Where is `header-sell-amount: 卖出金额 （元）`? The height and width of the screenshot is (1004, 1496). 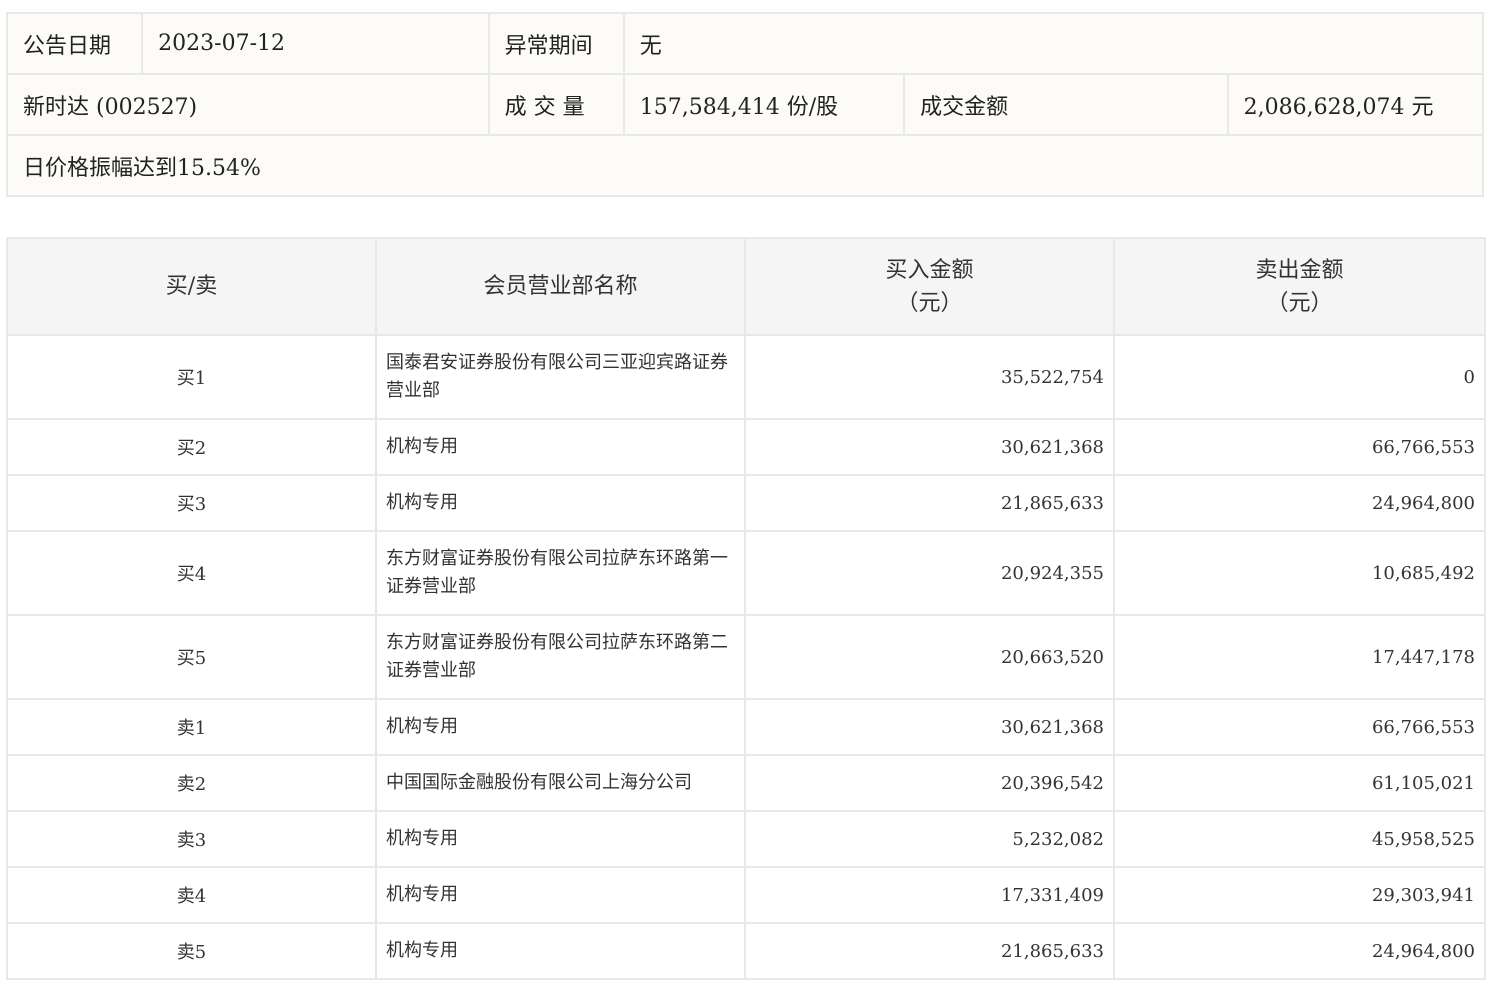 header-sell-amount: 卖出金额 （元） is located at coordinates (1299, 286).